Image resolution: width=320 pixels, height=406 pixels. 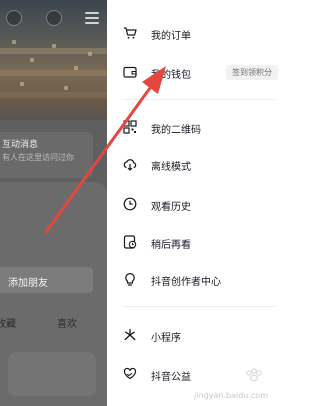 I want to click on interaction-notice: 互动消息 有人在这里访问过你, so click(x=46, y=155).